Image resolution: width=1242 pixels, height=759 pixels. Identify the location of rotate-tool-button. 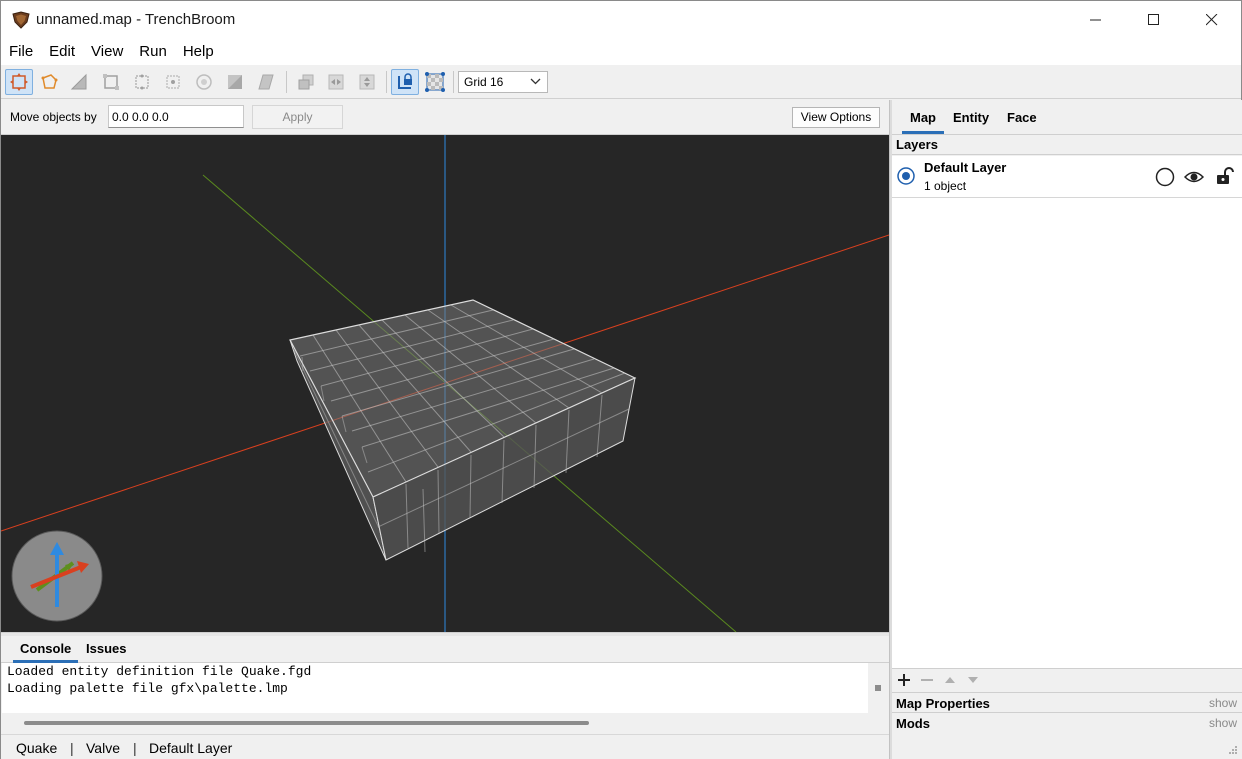
(49, 82).